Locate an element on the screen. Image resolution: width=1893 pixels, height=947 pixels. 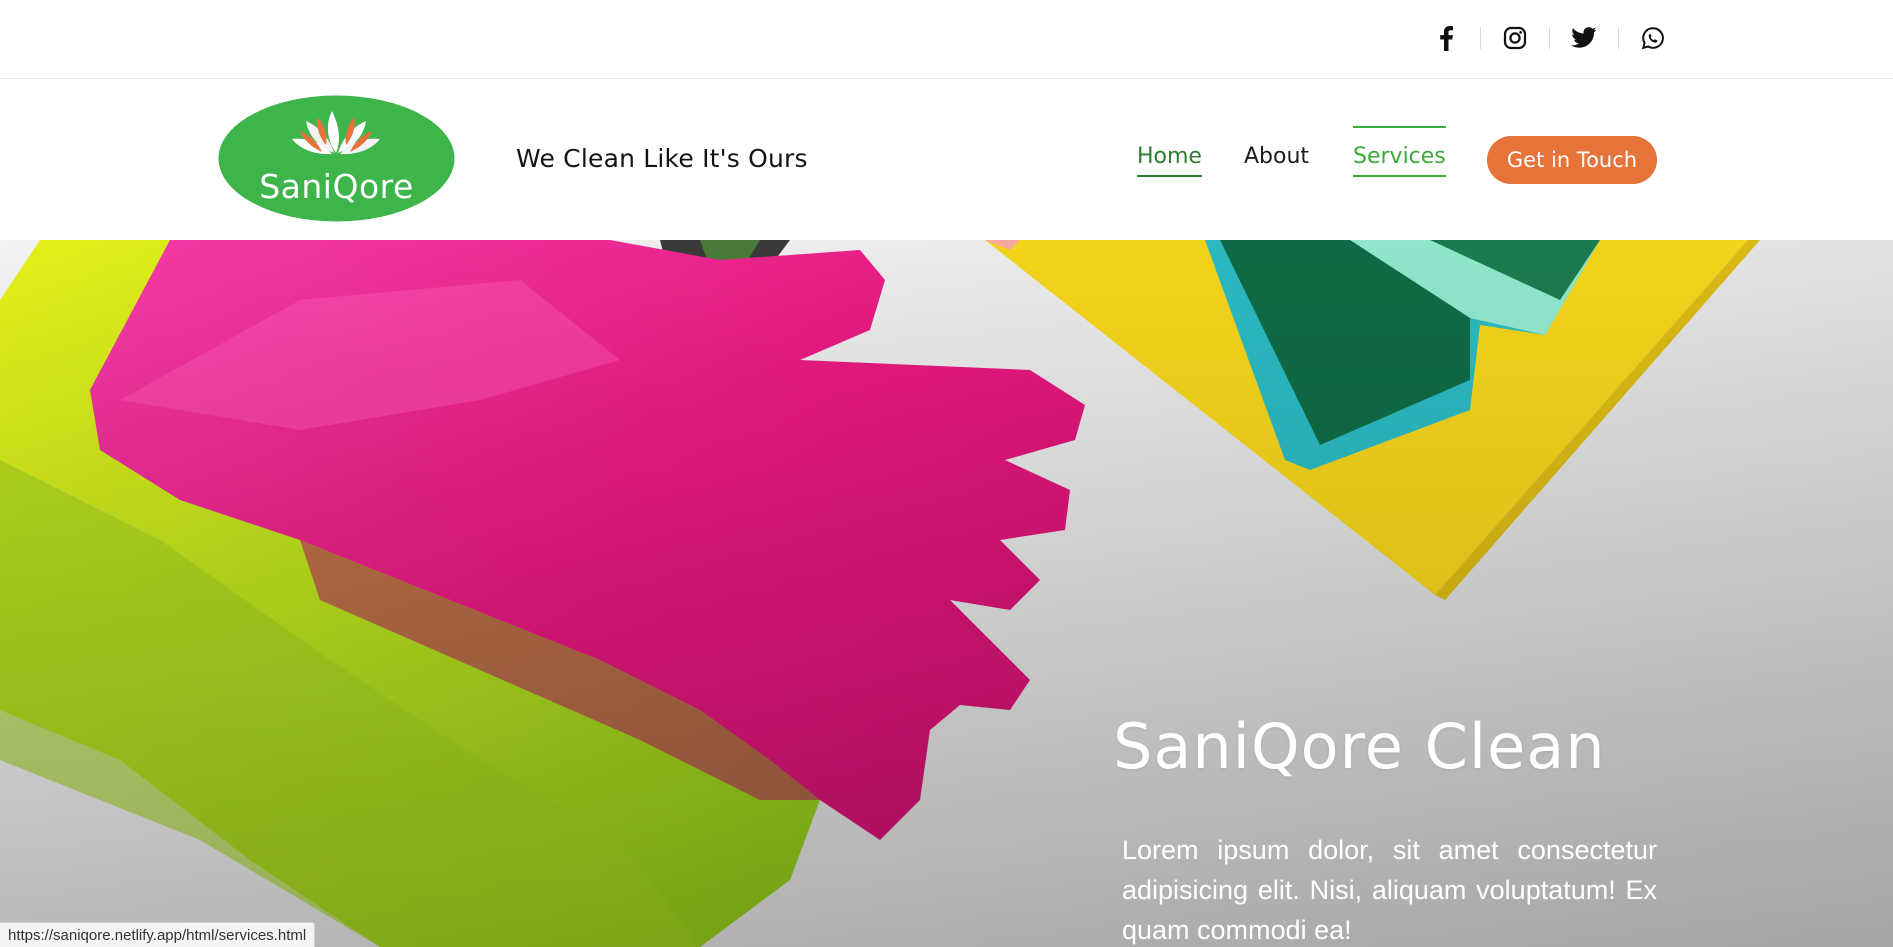
instagram-icon is located at coordinates (1515, 38).